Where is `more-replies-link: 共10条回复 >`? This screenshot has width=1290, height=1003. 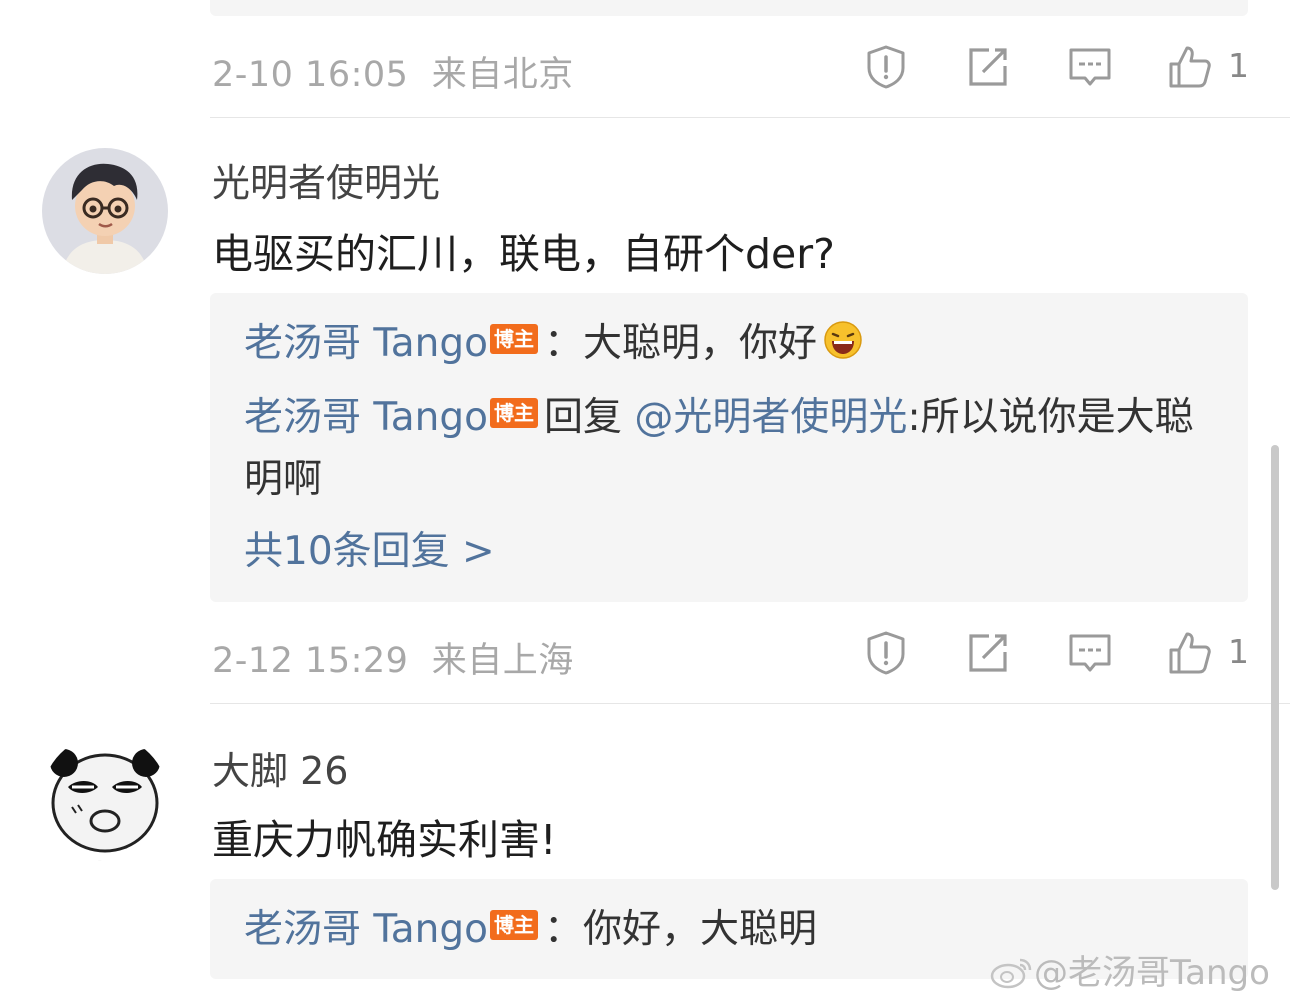 more-replies-link: 共10条回复 > is located at coordinates (729, 552).